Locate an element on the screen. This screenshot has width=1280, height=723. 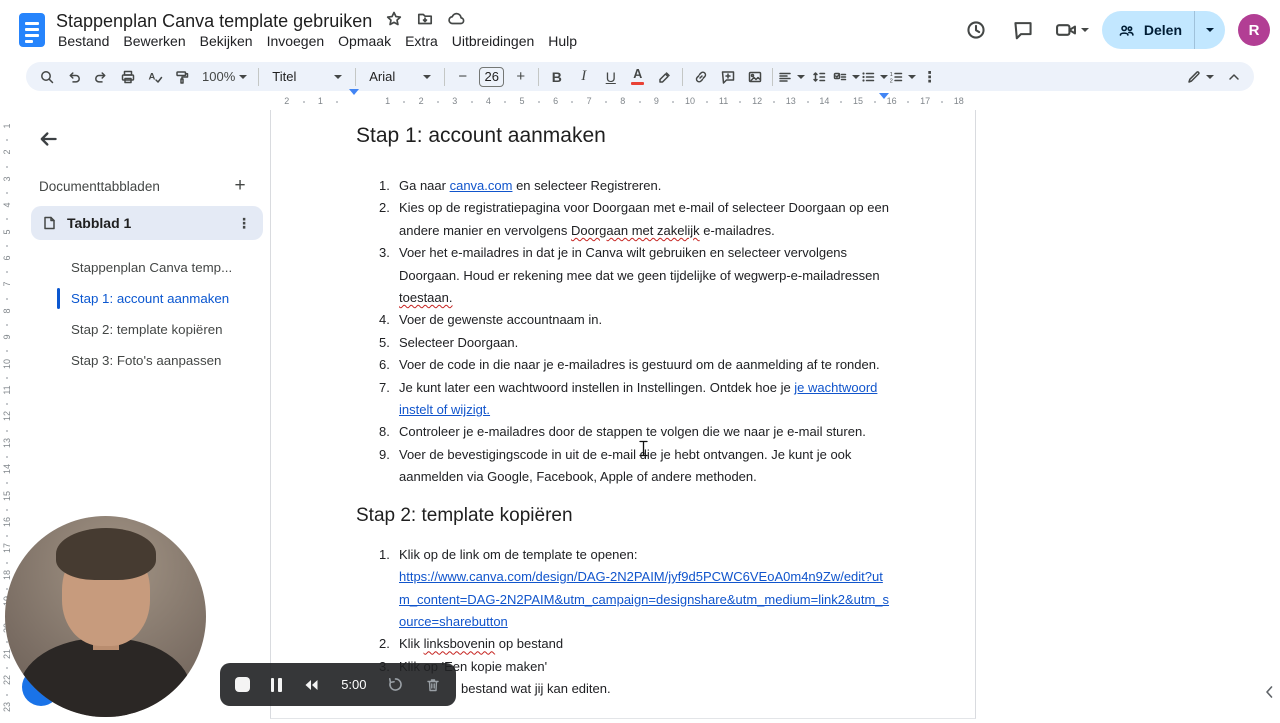
underline-button: U is located at coordinates (610, 77).